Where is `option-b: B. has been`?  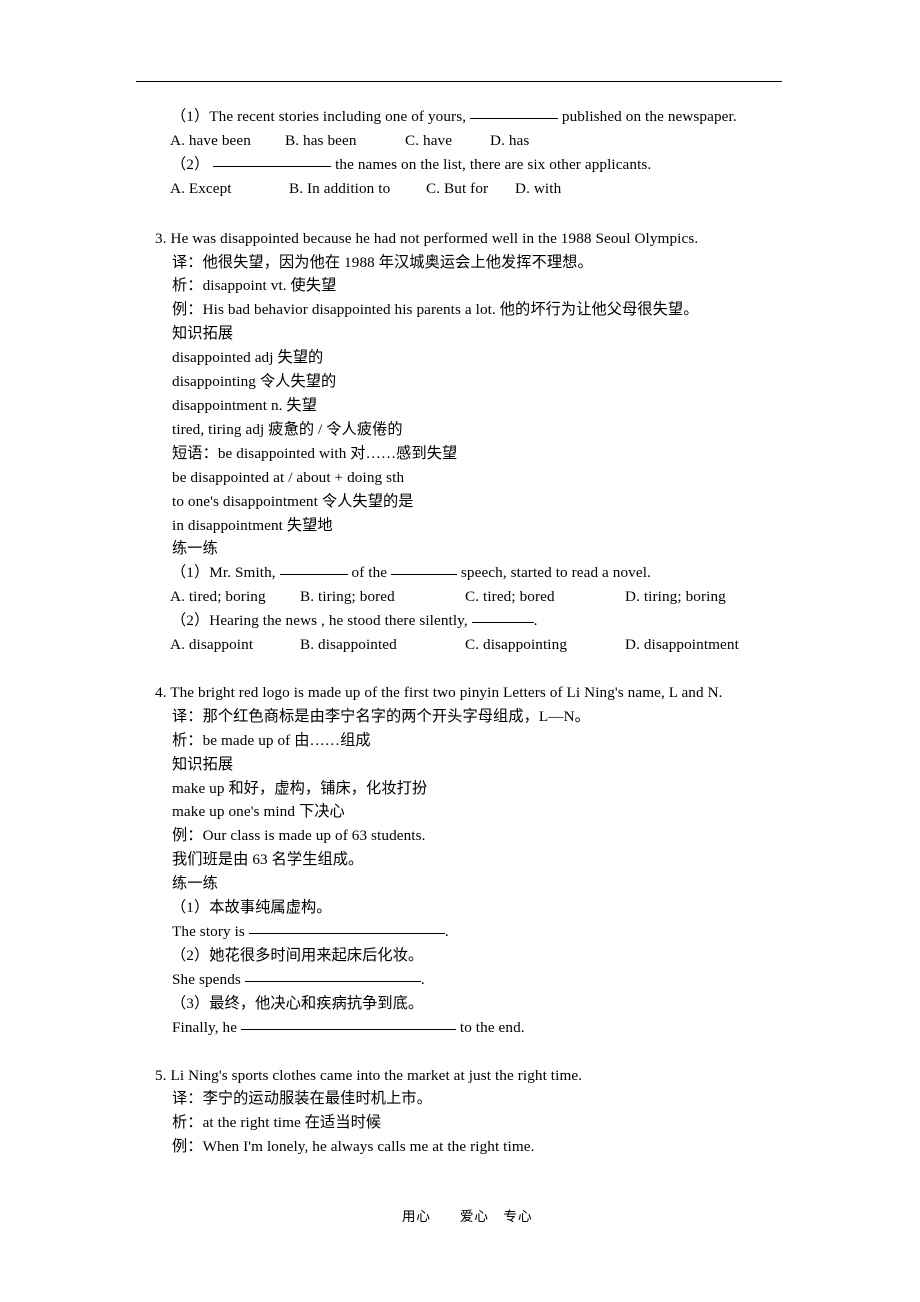
option-b: B. has been is located at coordinates (345, 141).